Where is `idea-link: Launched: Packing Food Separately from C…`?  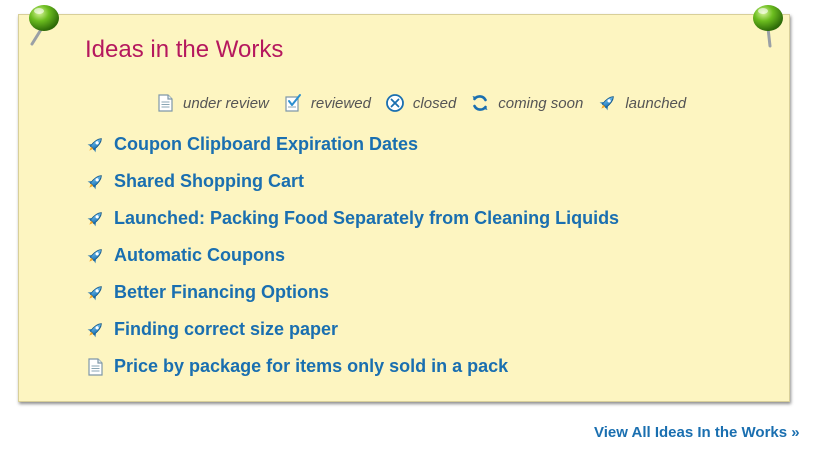 idea-link: Launched: Packing Food Separately from C… is located at coordinates (366, 218).